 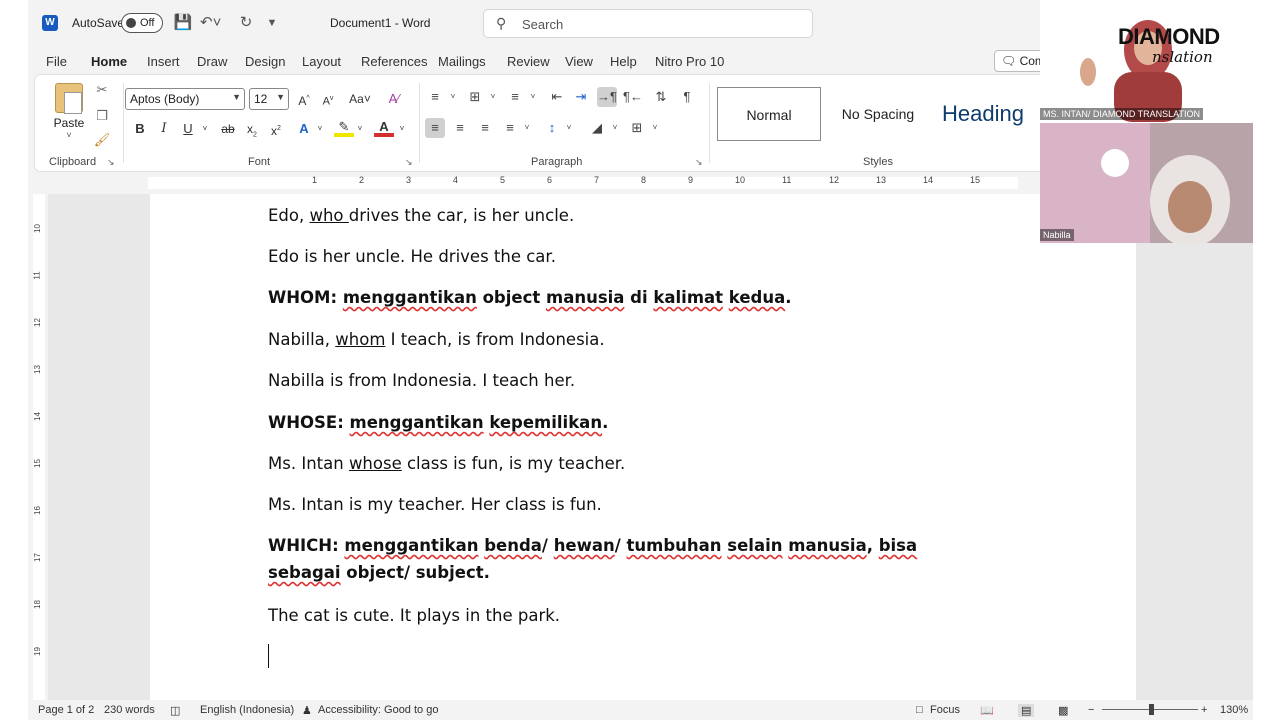 I want to click on align-left-icon: ≡, so click(x=435, y=128).